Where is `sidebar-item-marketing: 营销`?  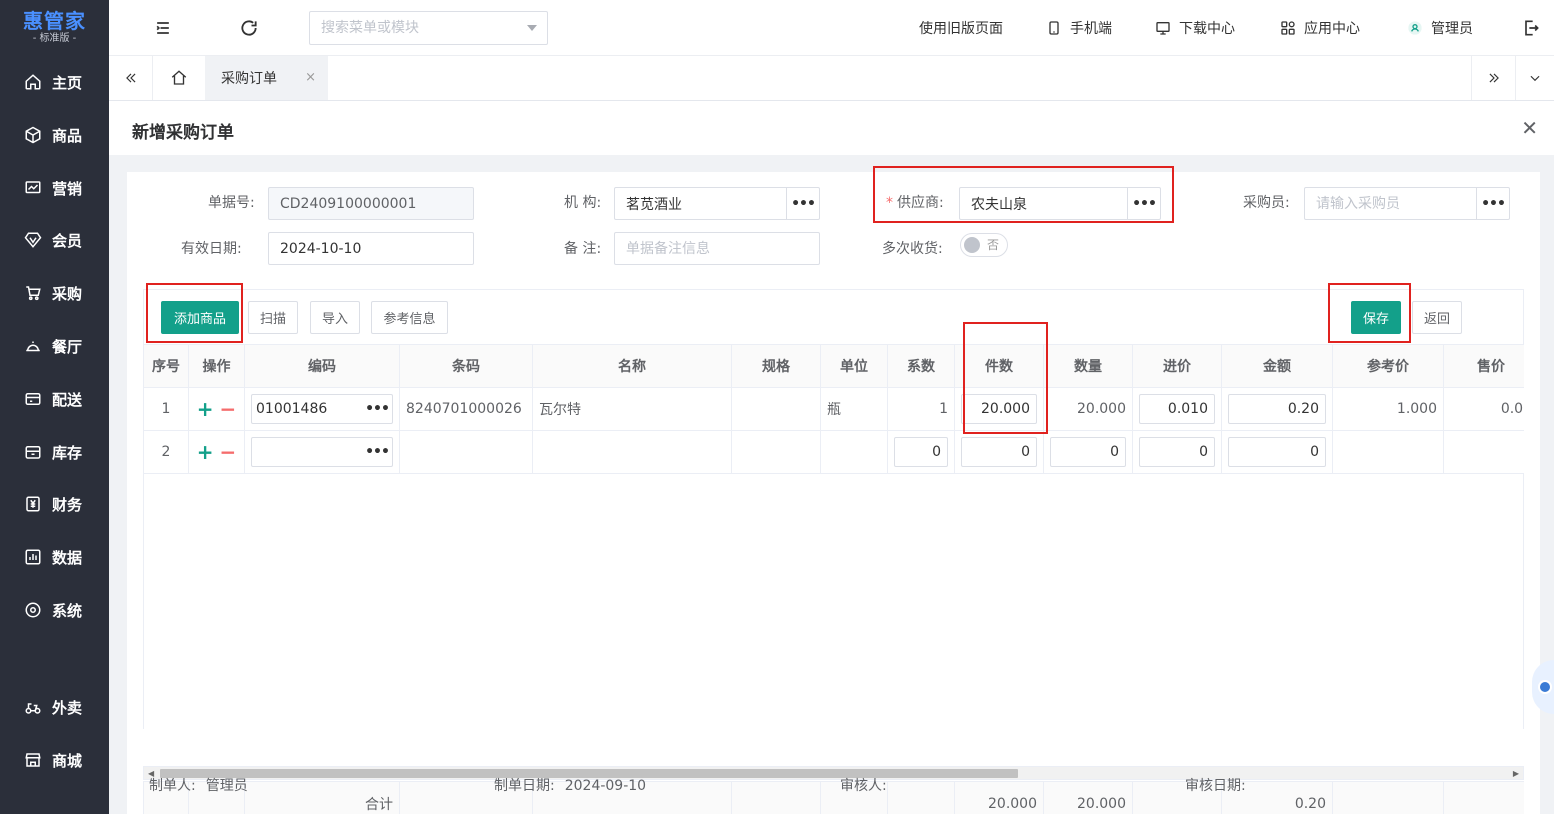
sidebar-item-marketing: 营销 is located at coordinates (54, 188).